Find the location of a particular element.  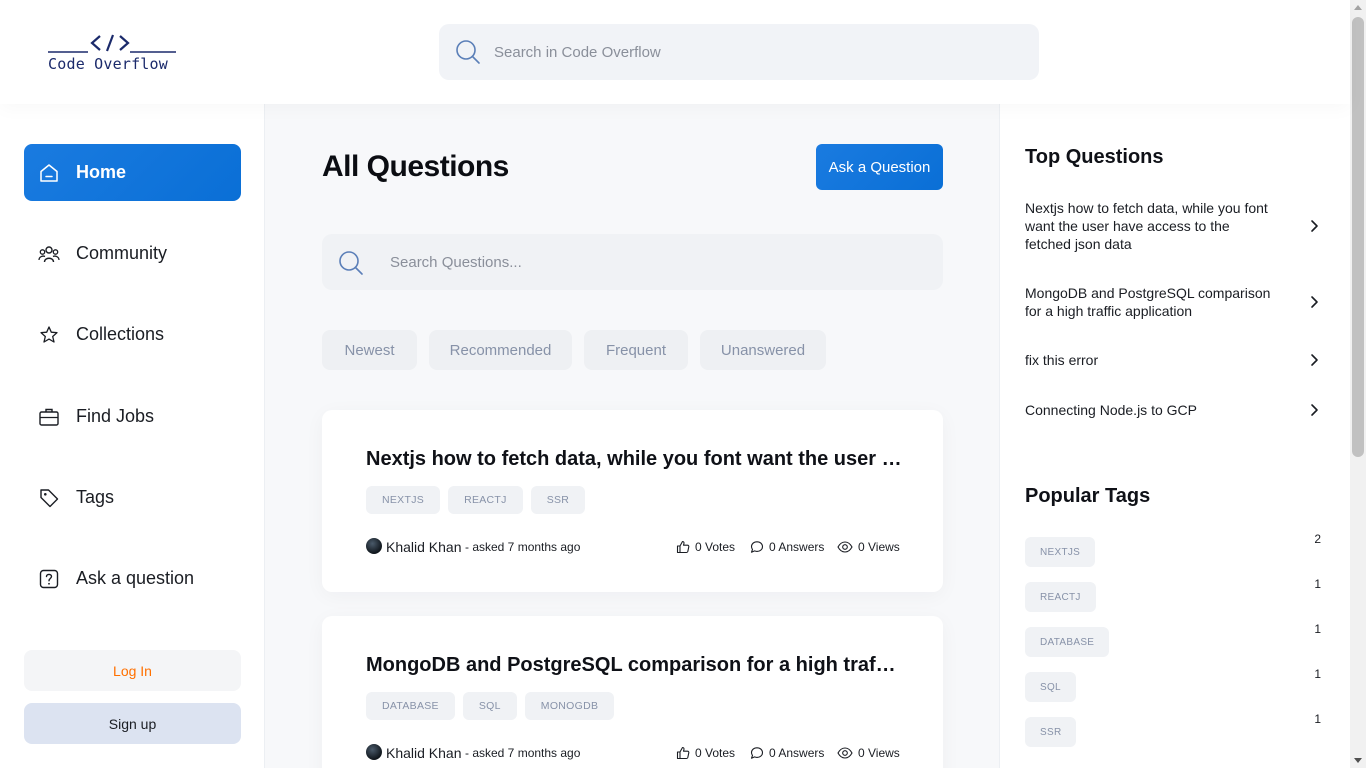

sidebar-item-label: Community is located at coordinates (122, 253).